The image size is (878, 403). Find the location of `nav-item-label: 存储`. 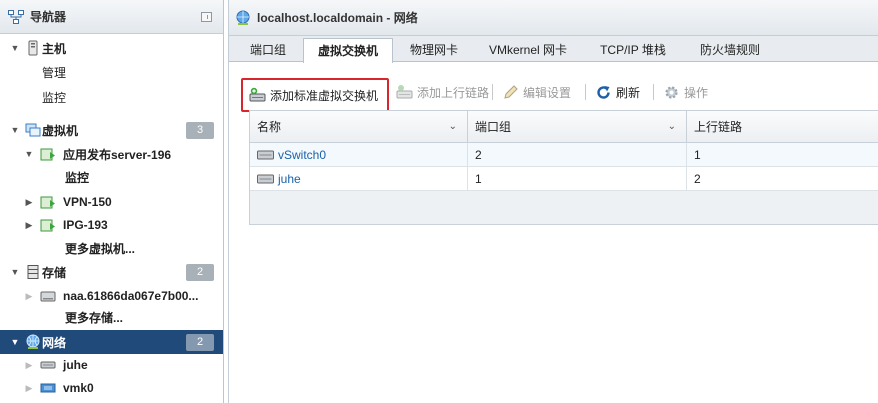

nav-item-label: 存储 is located at coordinates (54, 272).